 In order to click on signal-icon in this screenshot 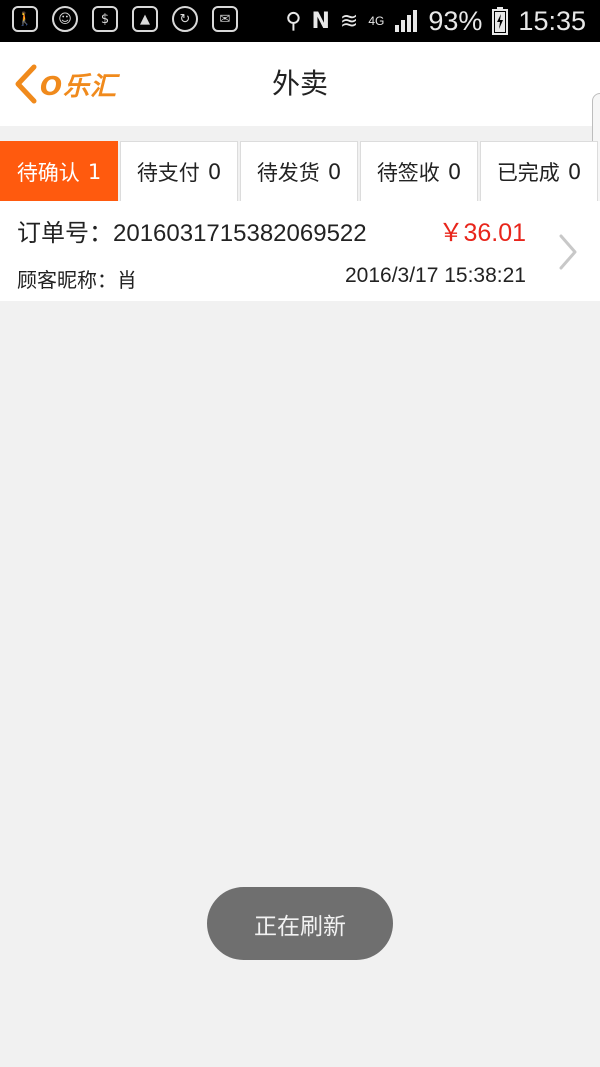, I will do `click(406, 21)`.